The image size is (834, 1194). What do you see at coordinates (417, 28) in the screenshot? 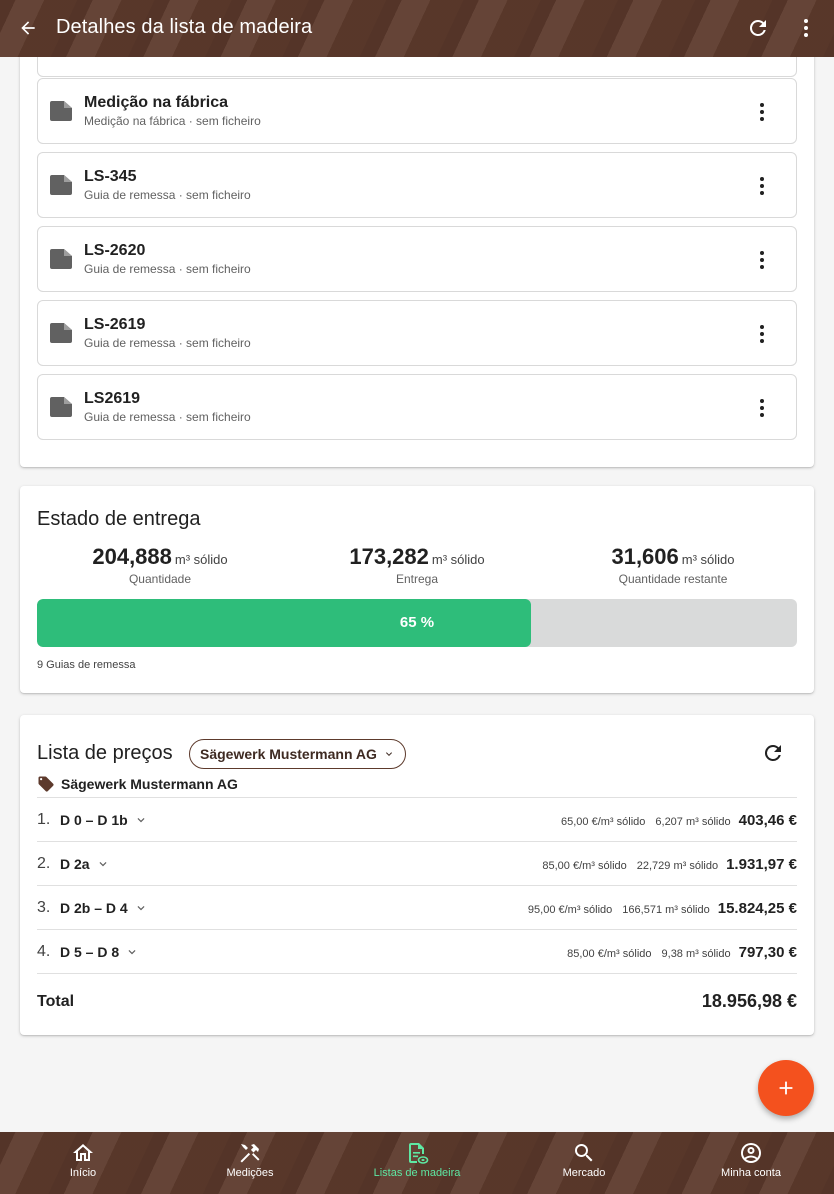
I see `app-bar: Detalhes da lista de madeira` at bounding box center [417, 28].